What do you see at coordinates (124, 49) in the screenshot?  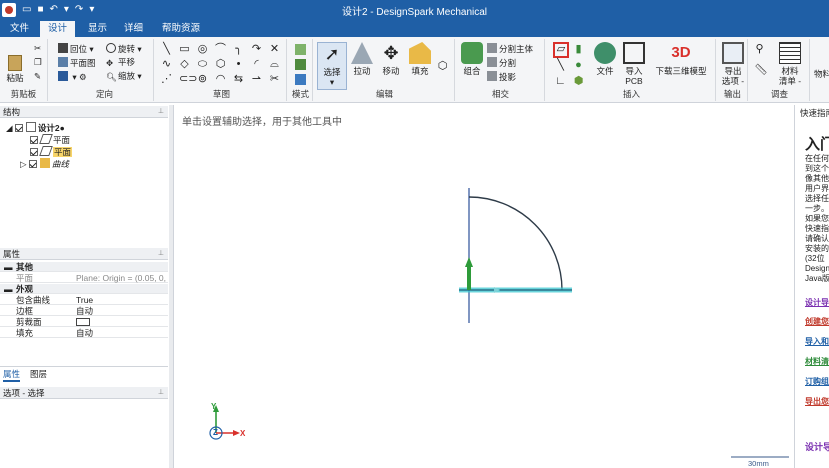 I see `rotate-button: 旋转 ▾` at bounding box center [124, 49].